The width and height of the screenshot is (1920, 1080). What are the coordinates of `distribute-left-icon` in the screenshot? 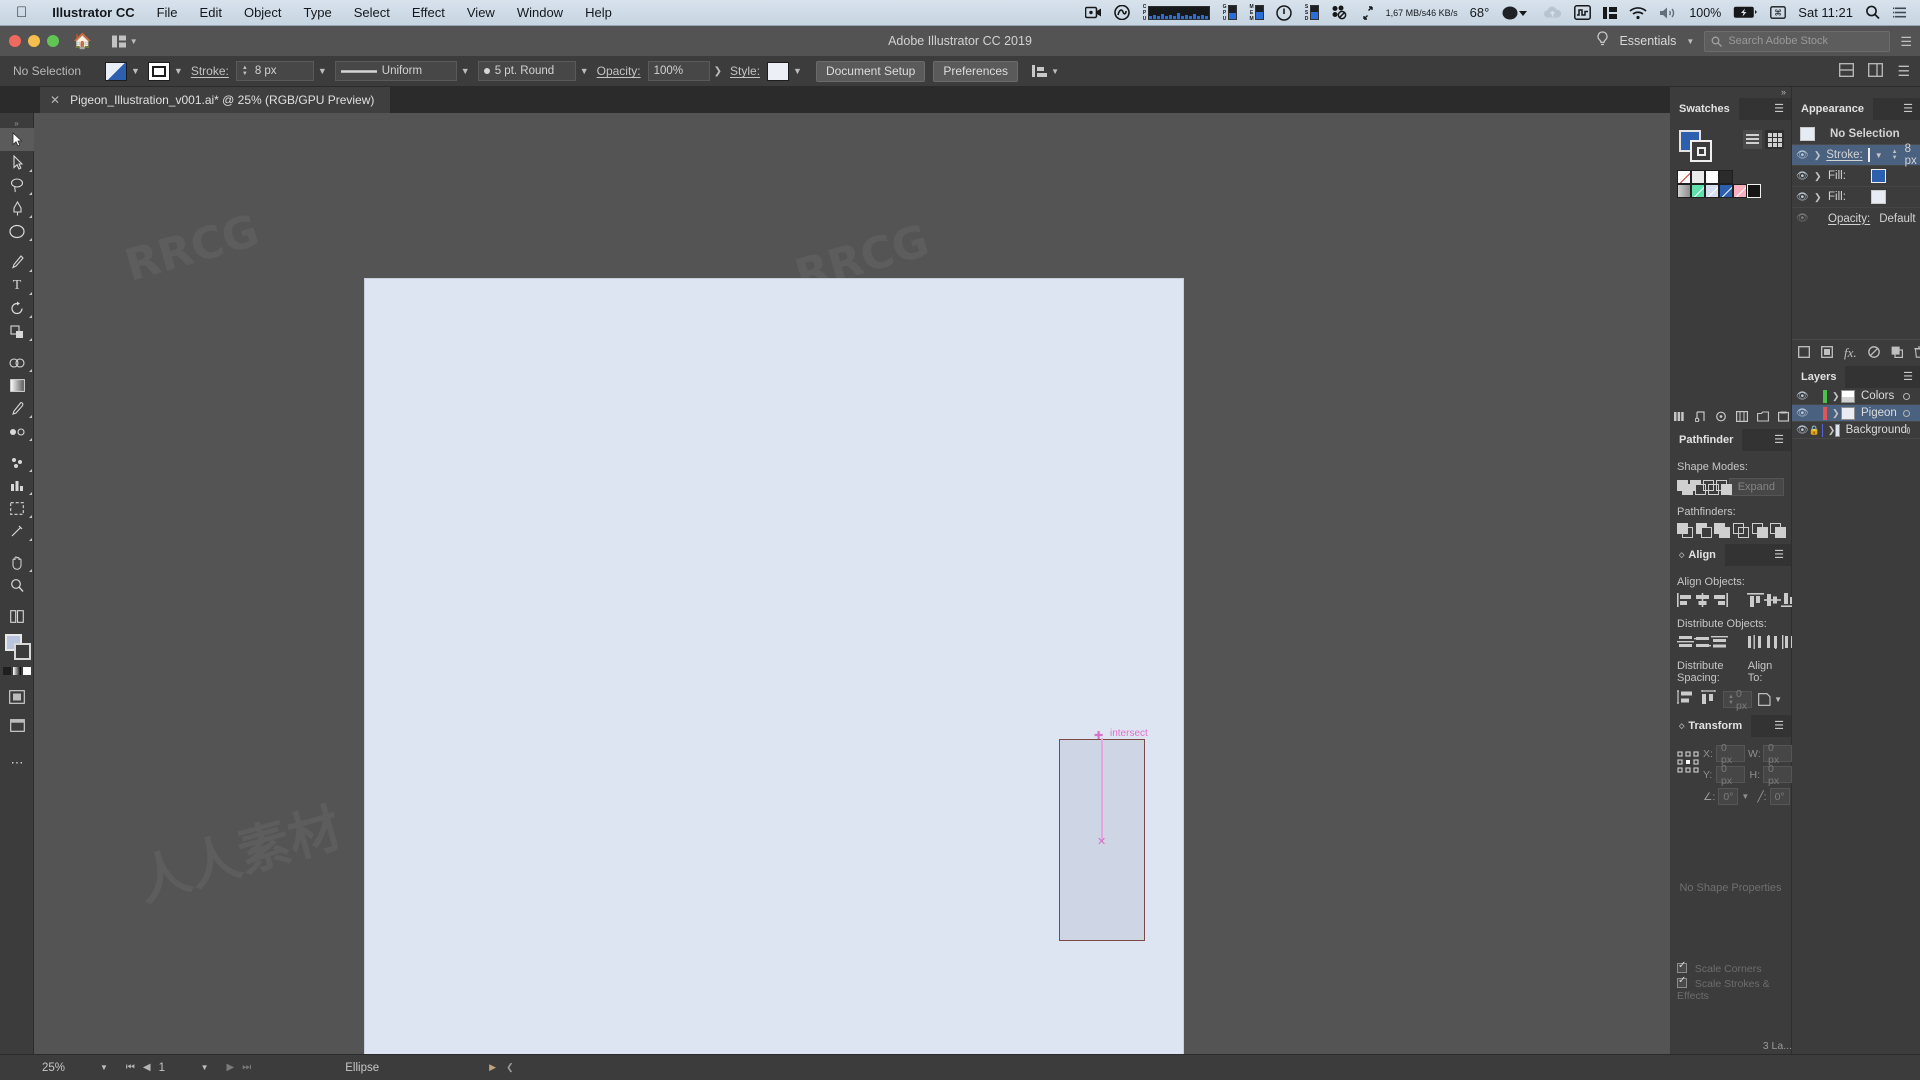 It's located at (1755, 642).